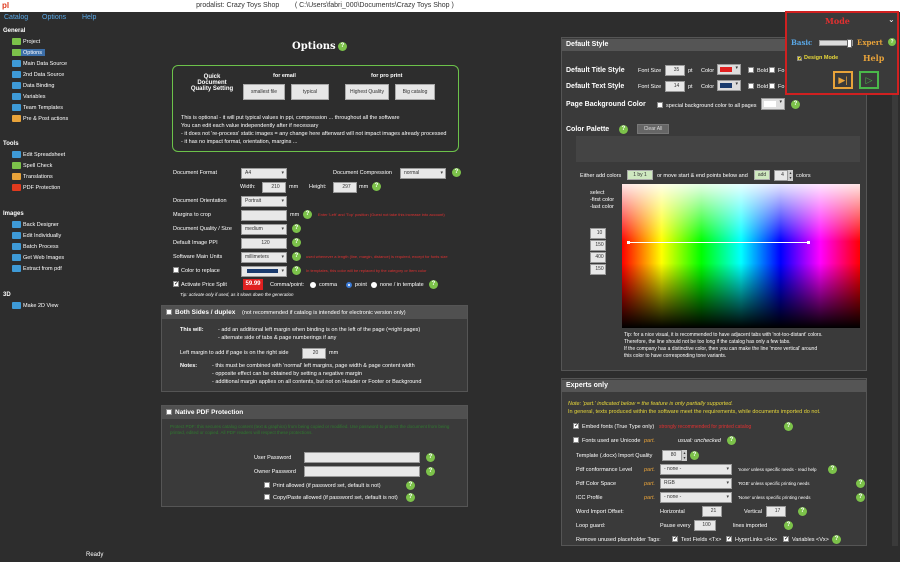  Describe the element at coordinates (712, 511) in the screenshot. I see `horizontal-input: 21` at that location.